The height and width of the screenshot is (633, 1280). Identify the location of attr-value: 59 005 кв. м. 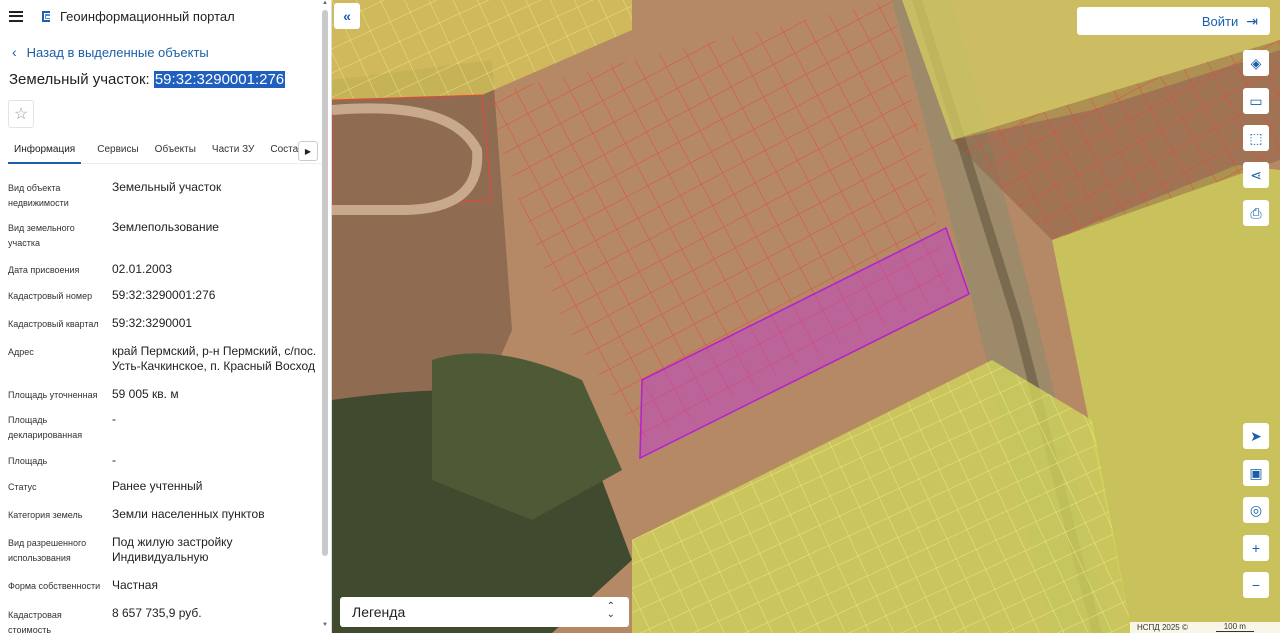
(145, 394).